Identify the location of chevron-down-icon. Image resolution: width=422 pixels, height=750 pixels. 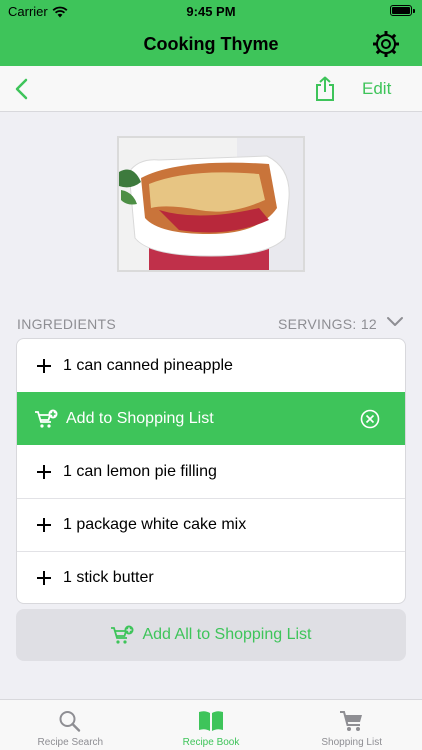
(395, 322).